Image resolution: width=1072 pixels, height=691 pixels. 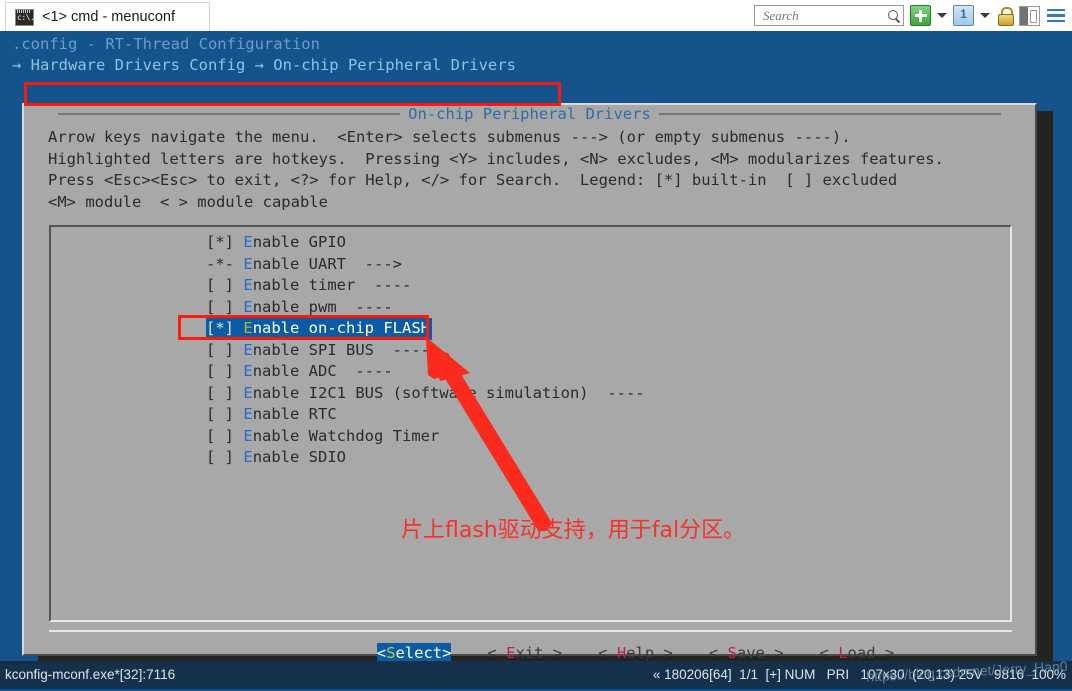 What do you see at coordinates (920, 15) in the screenshot?
I see `new-tab-icon` at bounding box center [920, 15].